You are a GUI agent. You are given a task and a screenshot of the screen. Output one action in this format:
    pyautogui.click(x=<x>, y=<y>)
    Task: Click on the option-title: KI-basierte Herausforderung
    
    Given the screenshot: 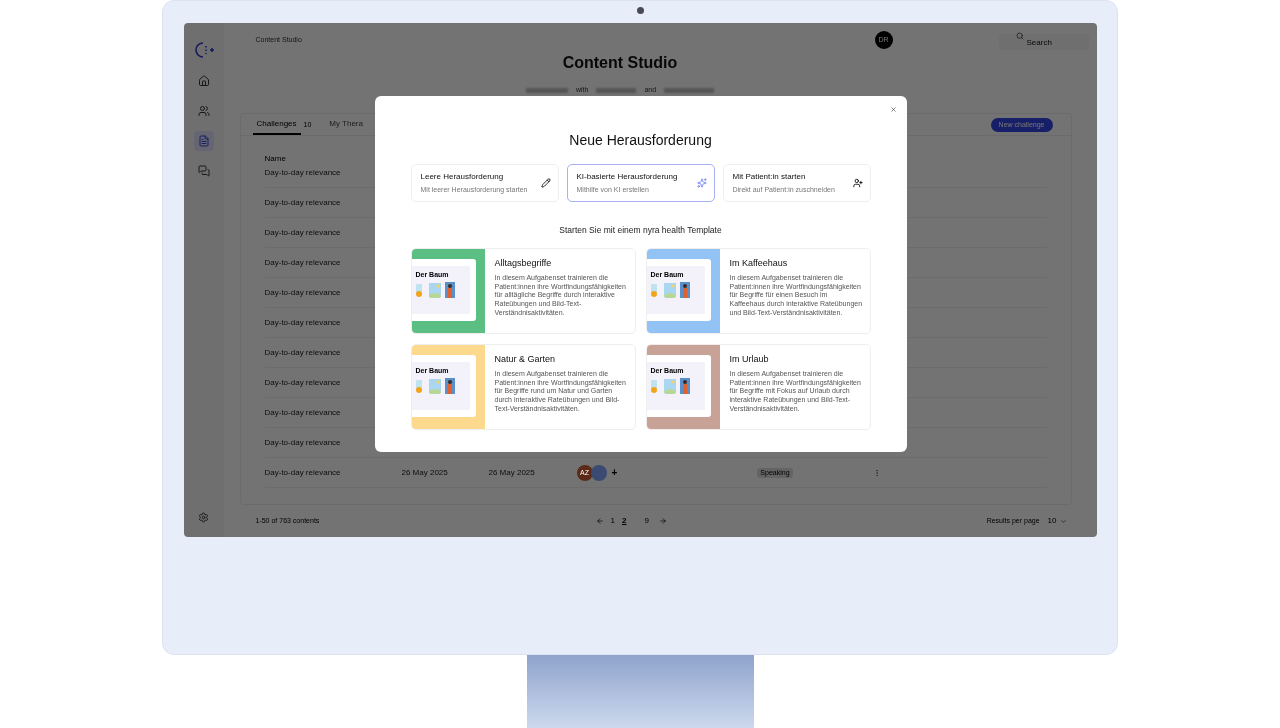 What is the action you would take?
    pyautogui.click(x=627, y=176)
    